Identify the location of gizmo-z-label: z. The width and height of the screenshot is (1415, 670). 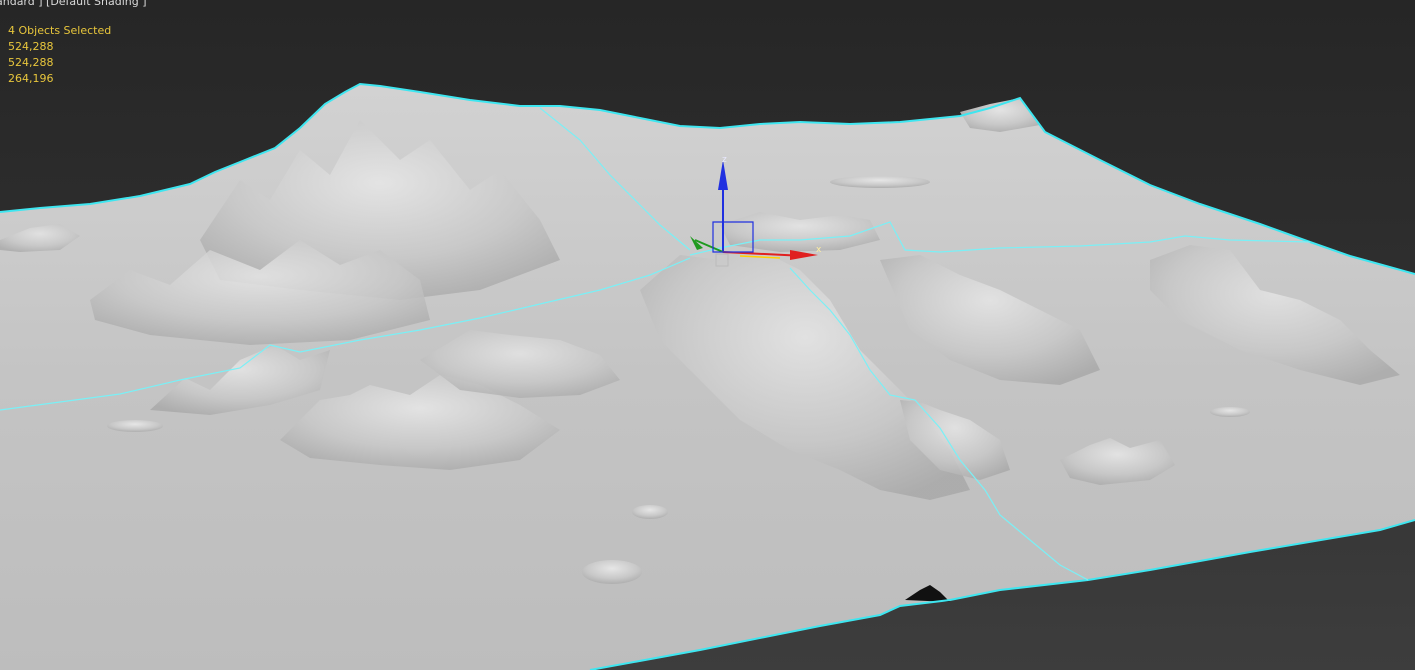
(724, 160).